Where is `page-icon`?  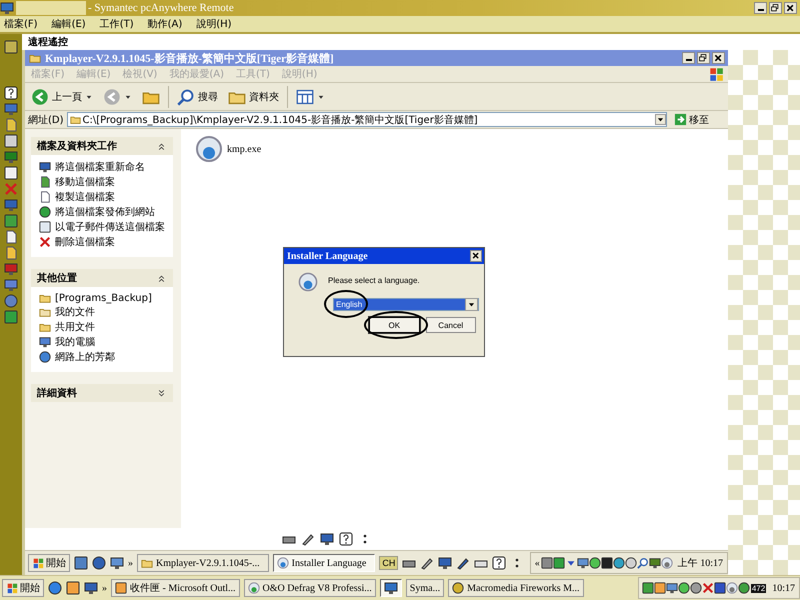
page-icon is located at coordinates (11, 125).